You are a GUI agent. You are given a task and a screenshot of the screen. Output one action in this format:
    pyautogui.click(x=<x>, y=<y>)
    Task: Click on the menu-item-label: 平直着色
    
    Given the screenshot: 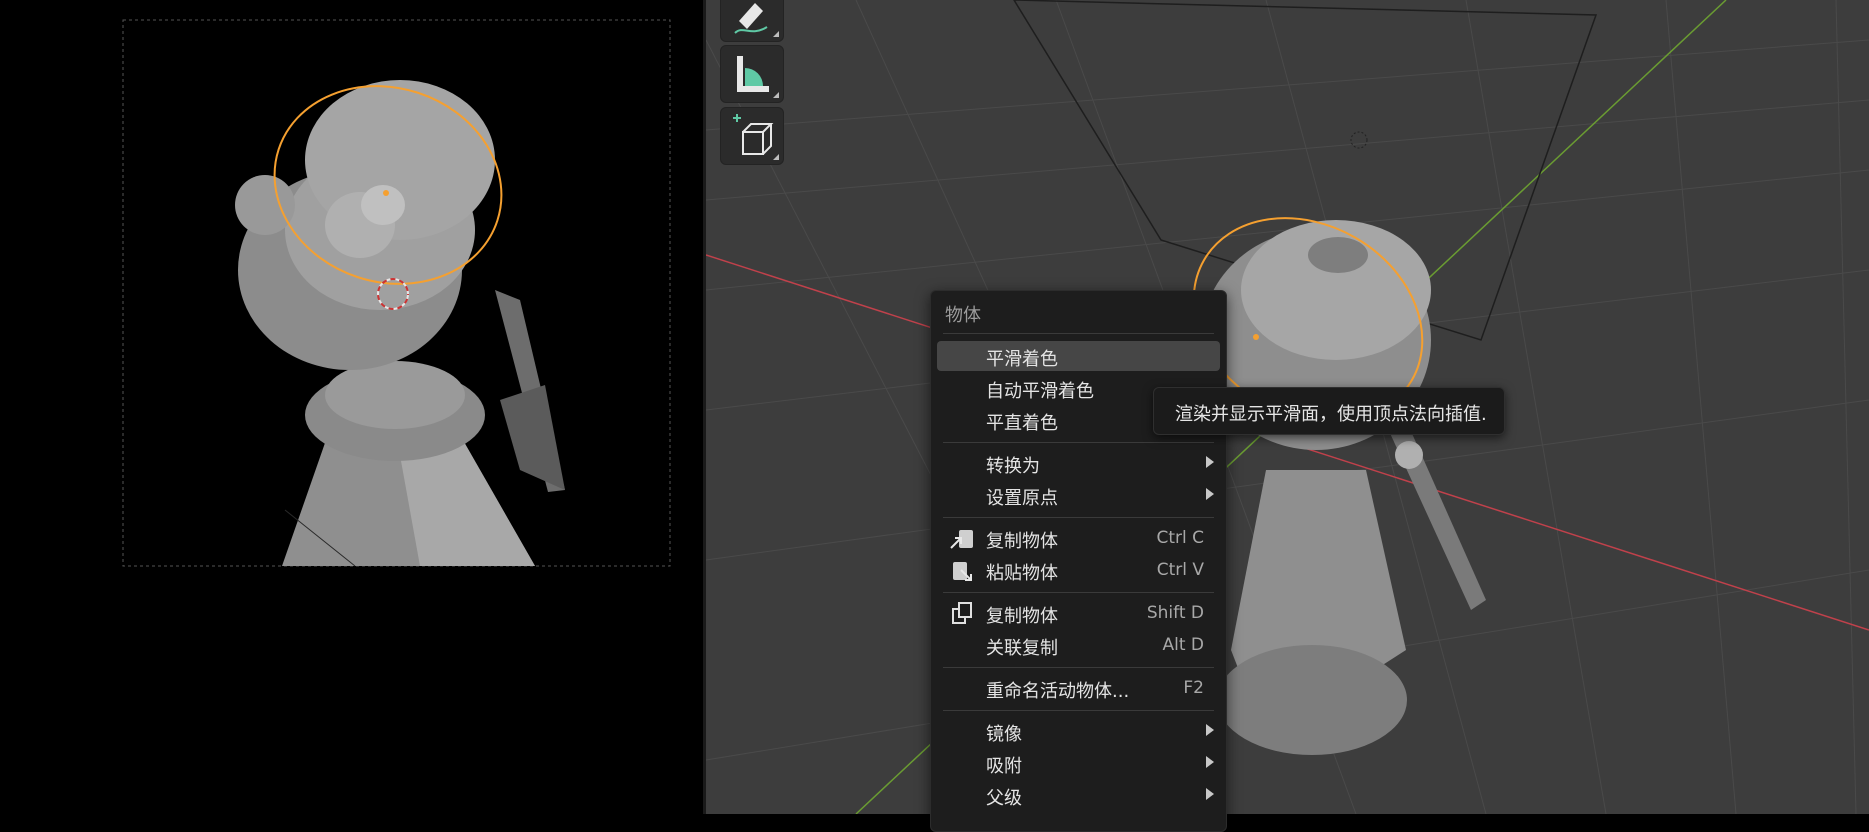 What is the action you would take?
    pyautogui.click(x=1022, y=423)
    